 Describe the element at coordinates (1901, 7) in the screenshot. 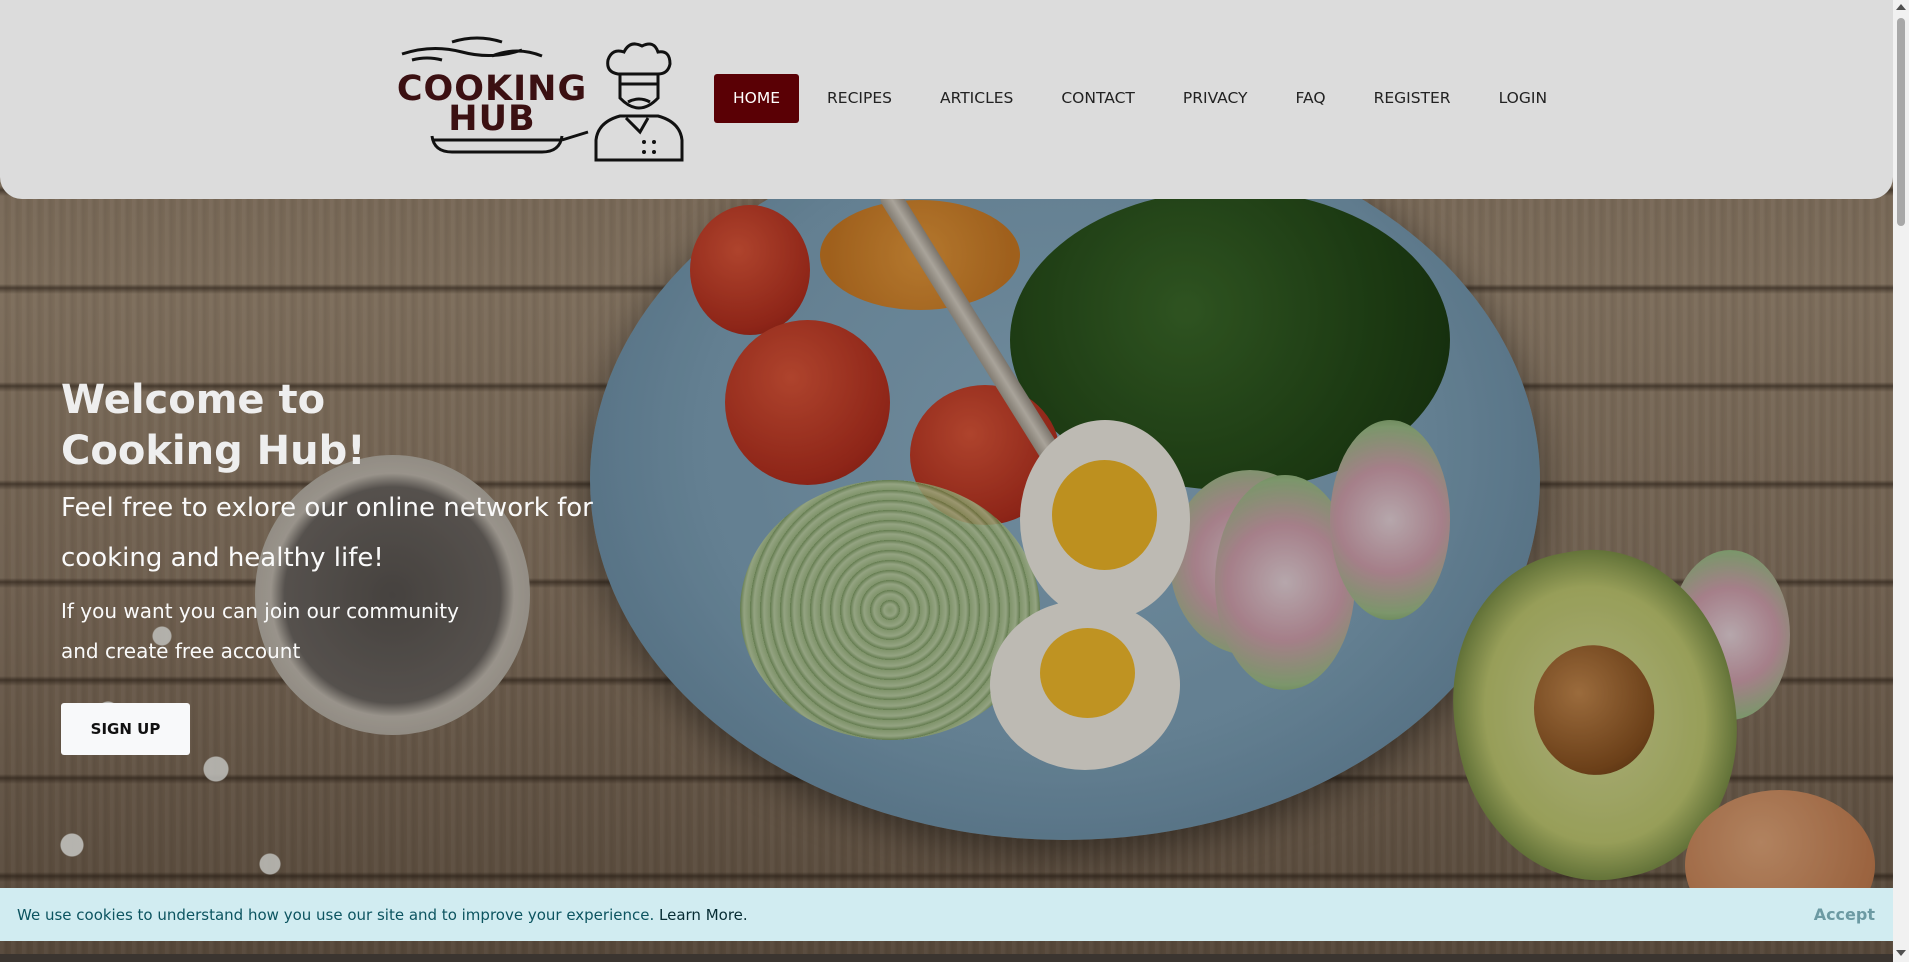

I see `scroll-up-arrow-icon` at that location.